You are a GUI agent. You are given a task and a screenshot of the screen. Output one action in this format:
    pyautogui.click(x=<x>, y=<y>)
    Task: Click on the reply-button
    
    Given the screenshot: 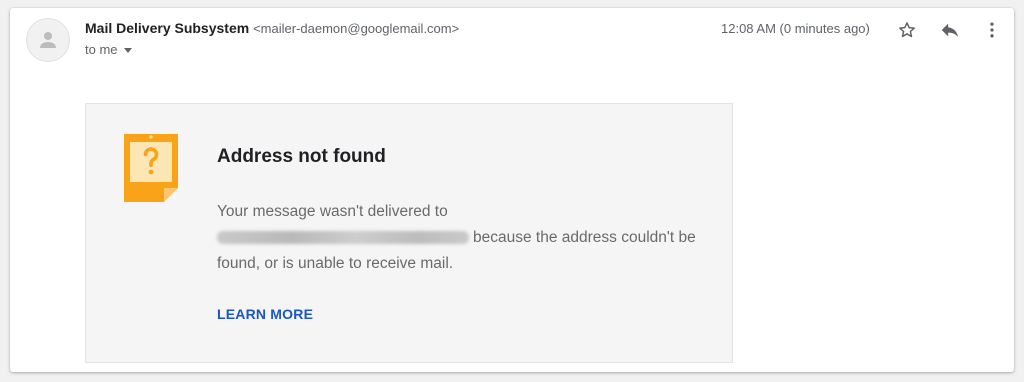 What is the action you would take?
    pyautogui.click(x=950, y=30)
    